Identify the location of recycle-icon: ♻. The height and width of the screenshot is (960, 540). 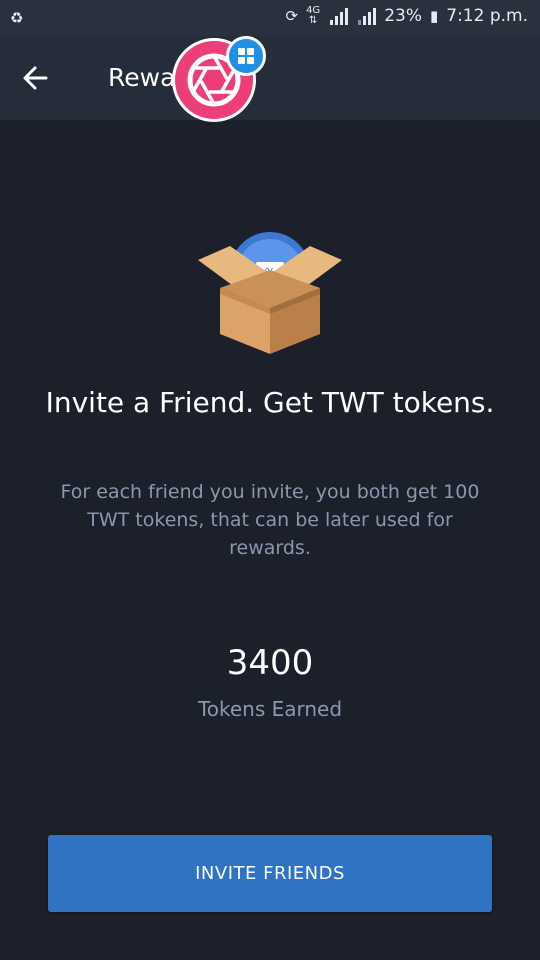
(17, 18).